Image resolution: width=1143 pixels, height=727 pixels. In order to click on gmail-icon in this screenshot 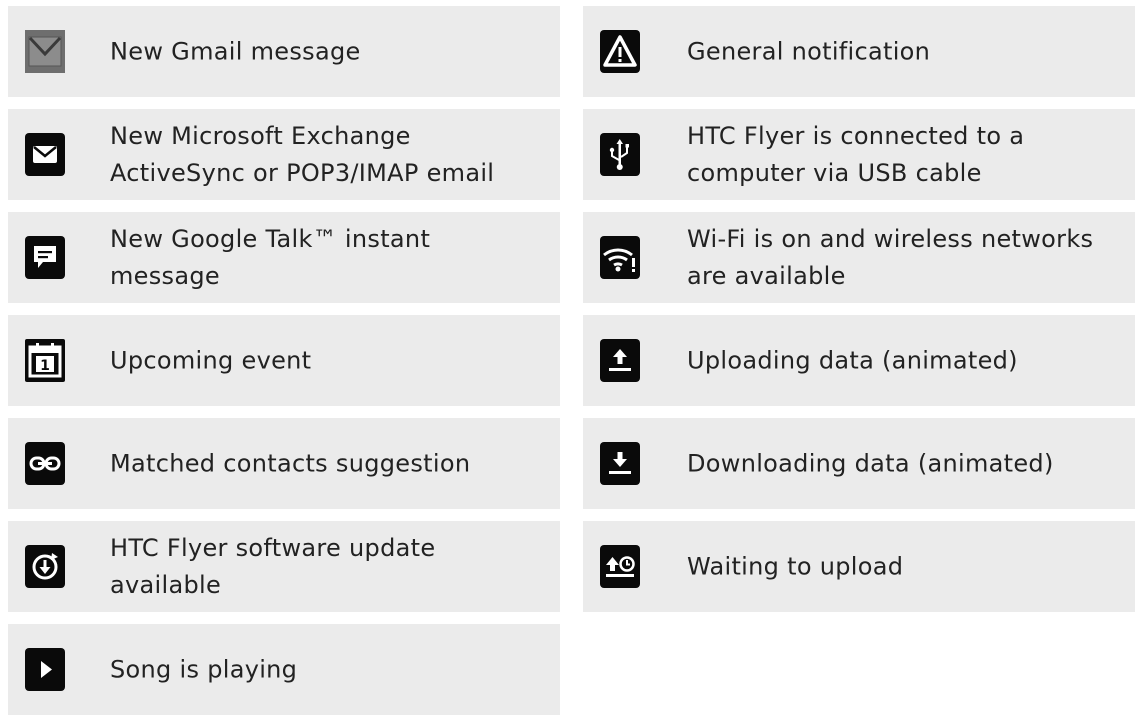, I will do `click(45, 51)`.